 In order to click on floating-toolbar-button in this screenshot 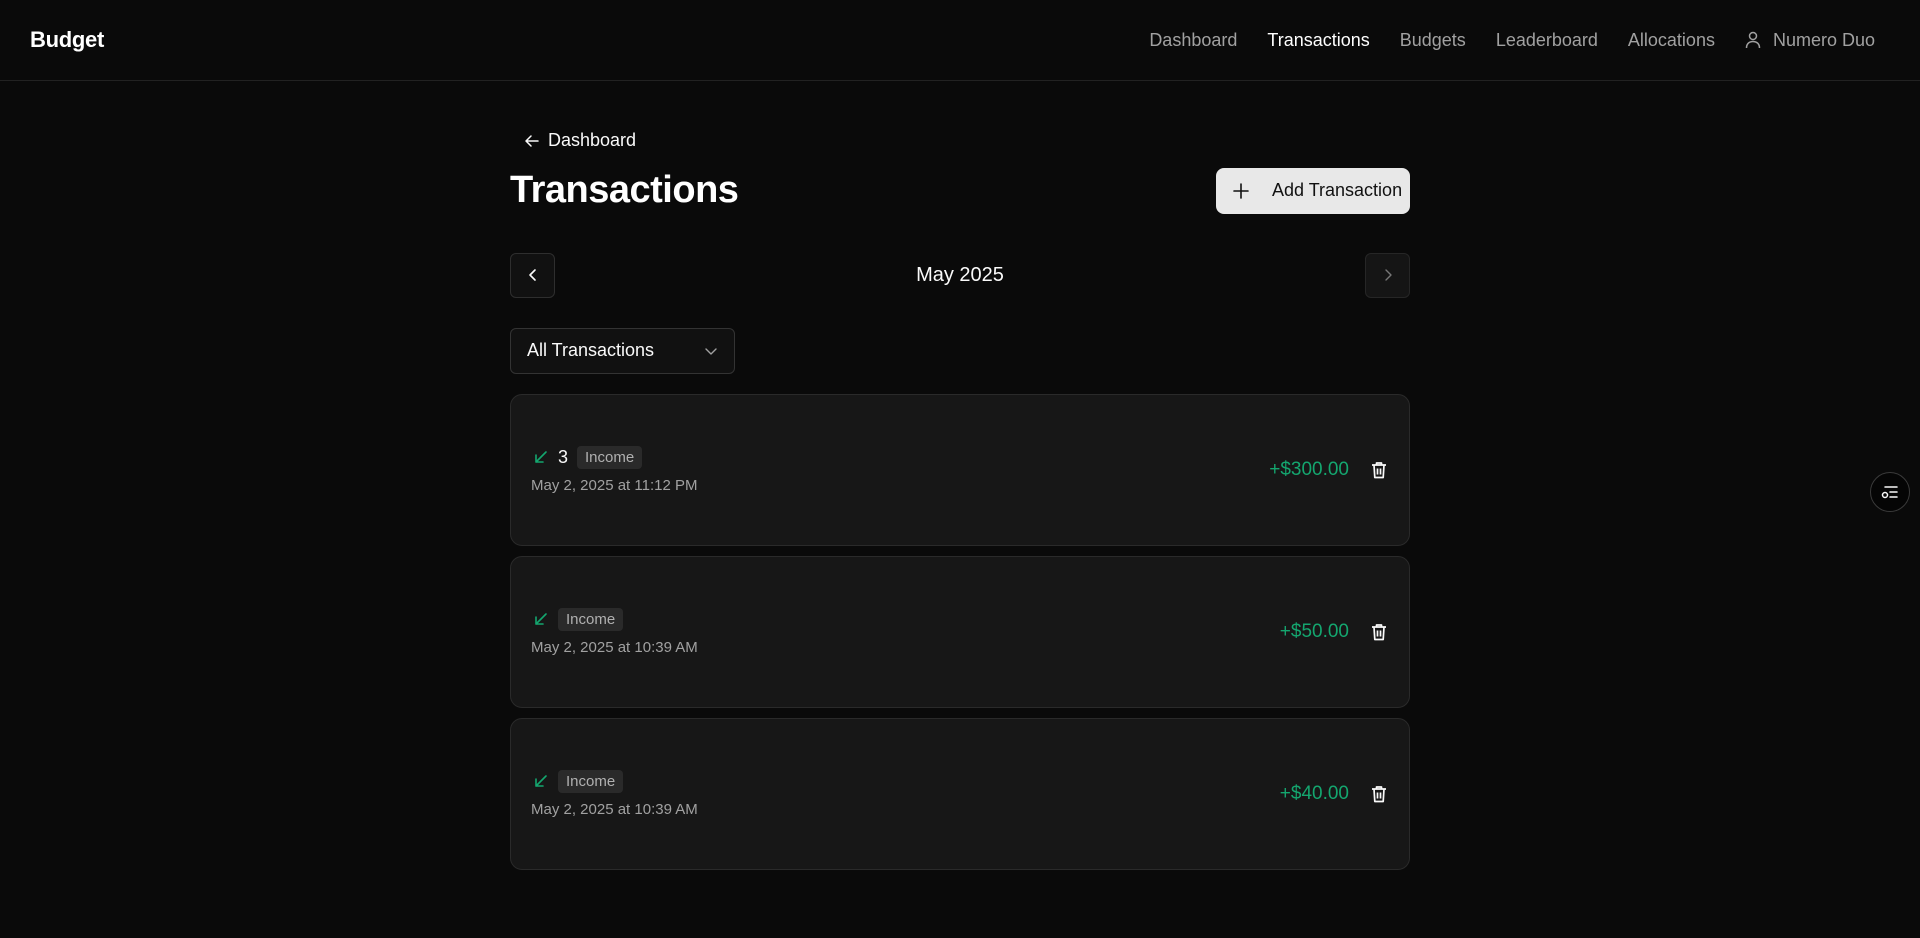, I will do `click(1890, 492)`.